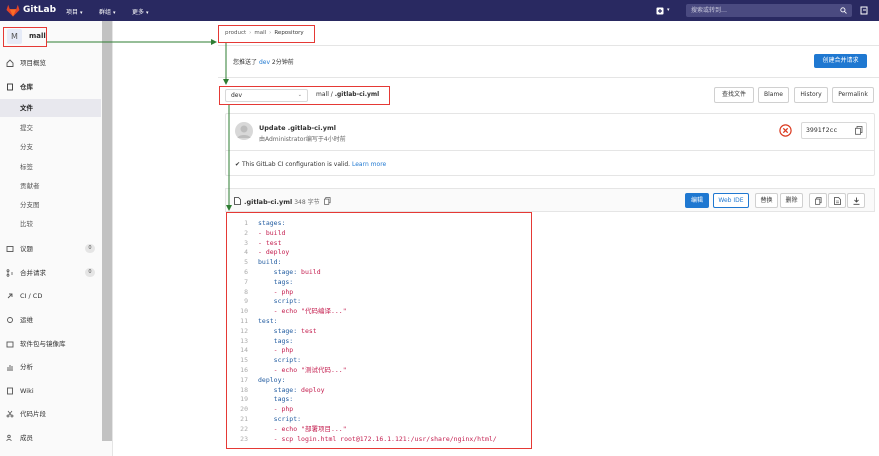 This screenshot has height=456, width=879. What do you see at coordinates (260, 33) in the screenshot?
I see `breadcrumb-mall: mall` at bounding box center [260, 33].